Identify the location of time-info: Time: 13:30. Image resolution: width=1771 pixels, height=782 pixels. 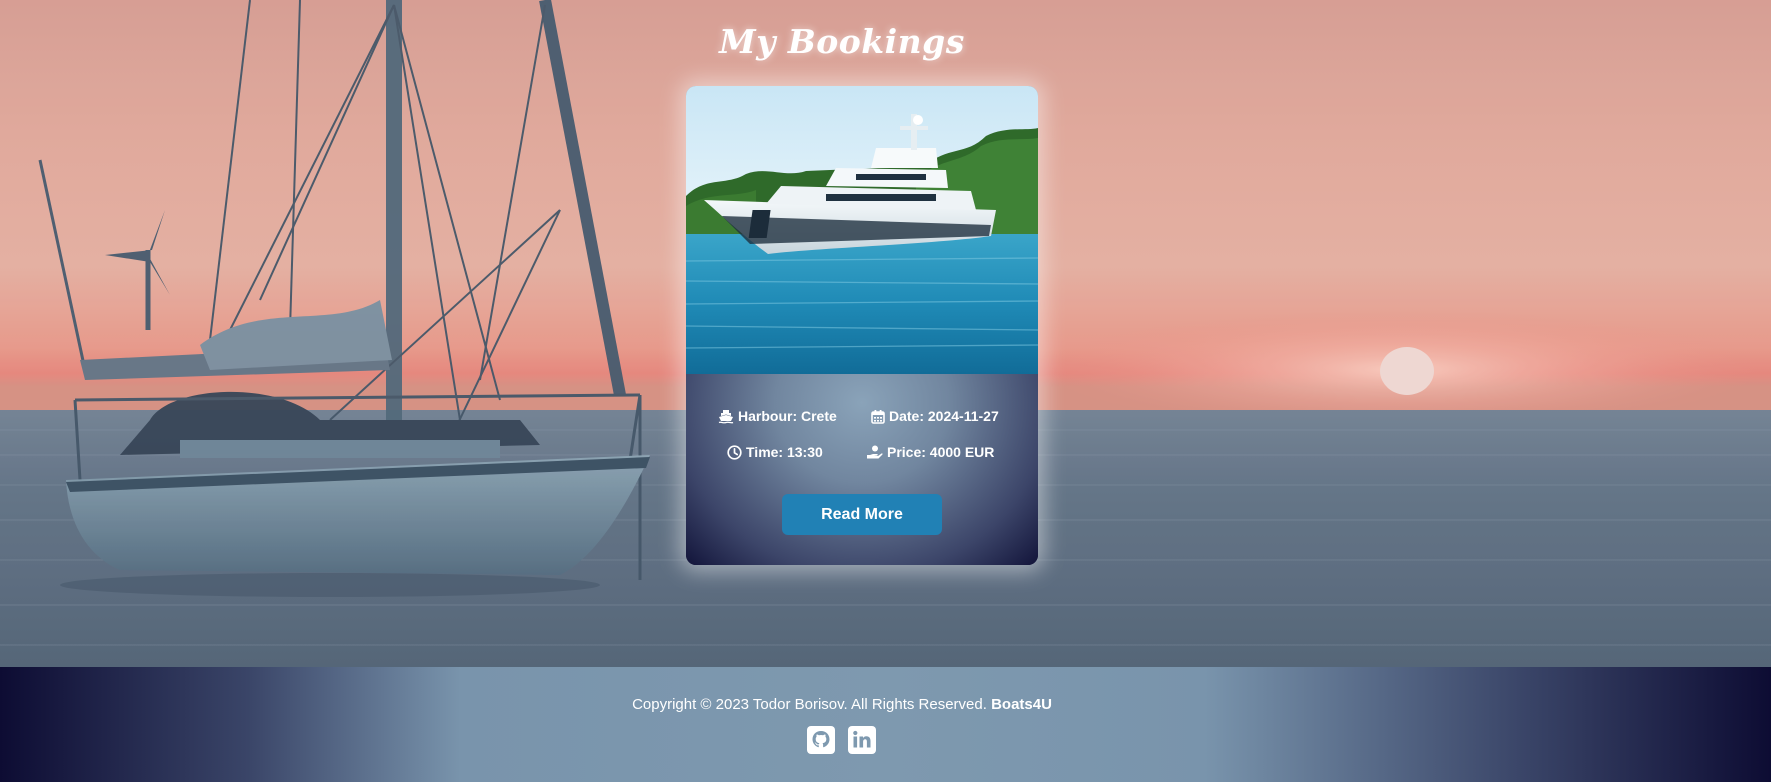
(775, 452).